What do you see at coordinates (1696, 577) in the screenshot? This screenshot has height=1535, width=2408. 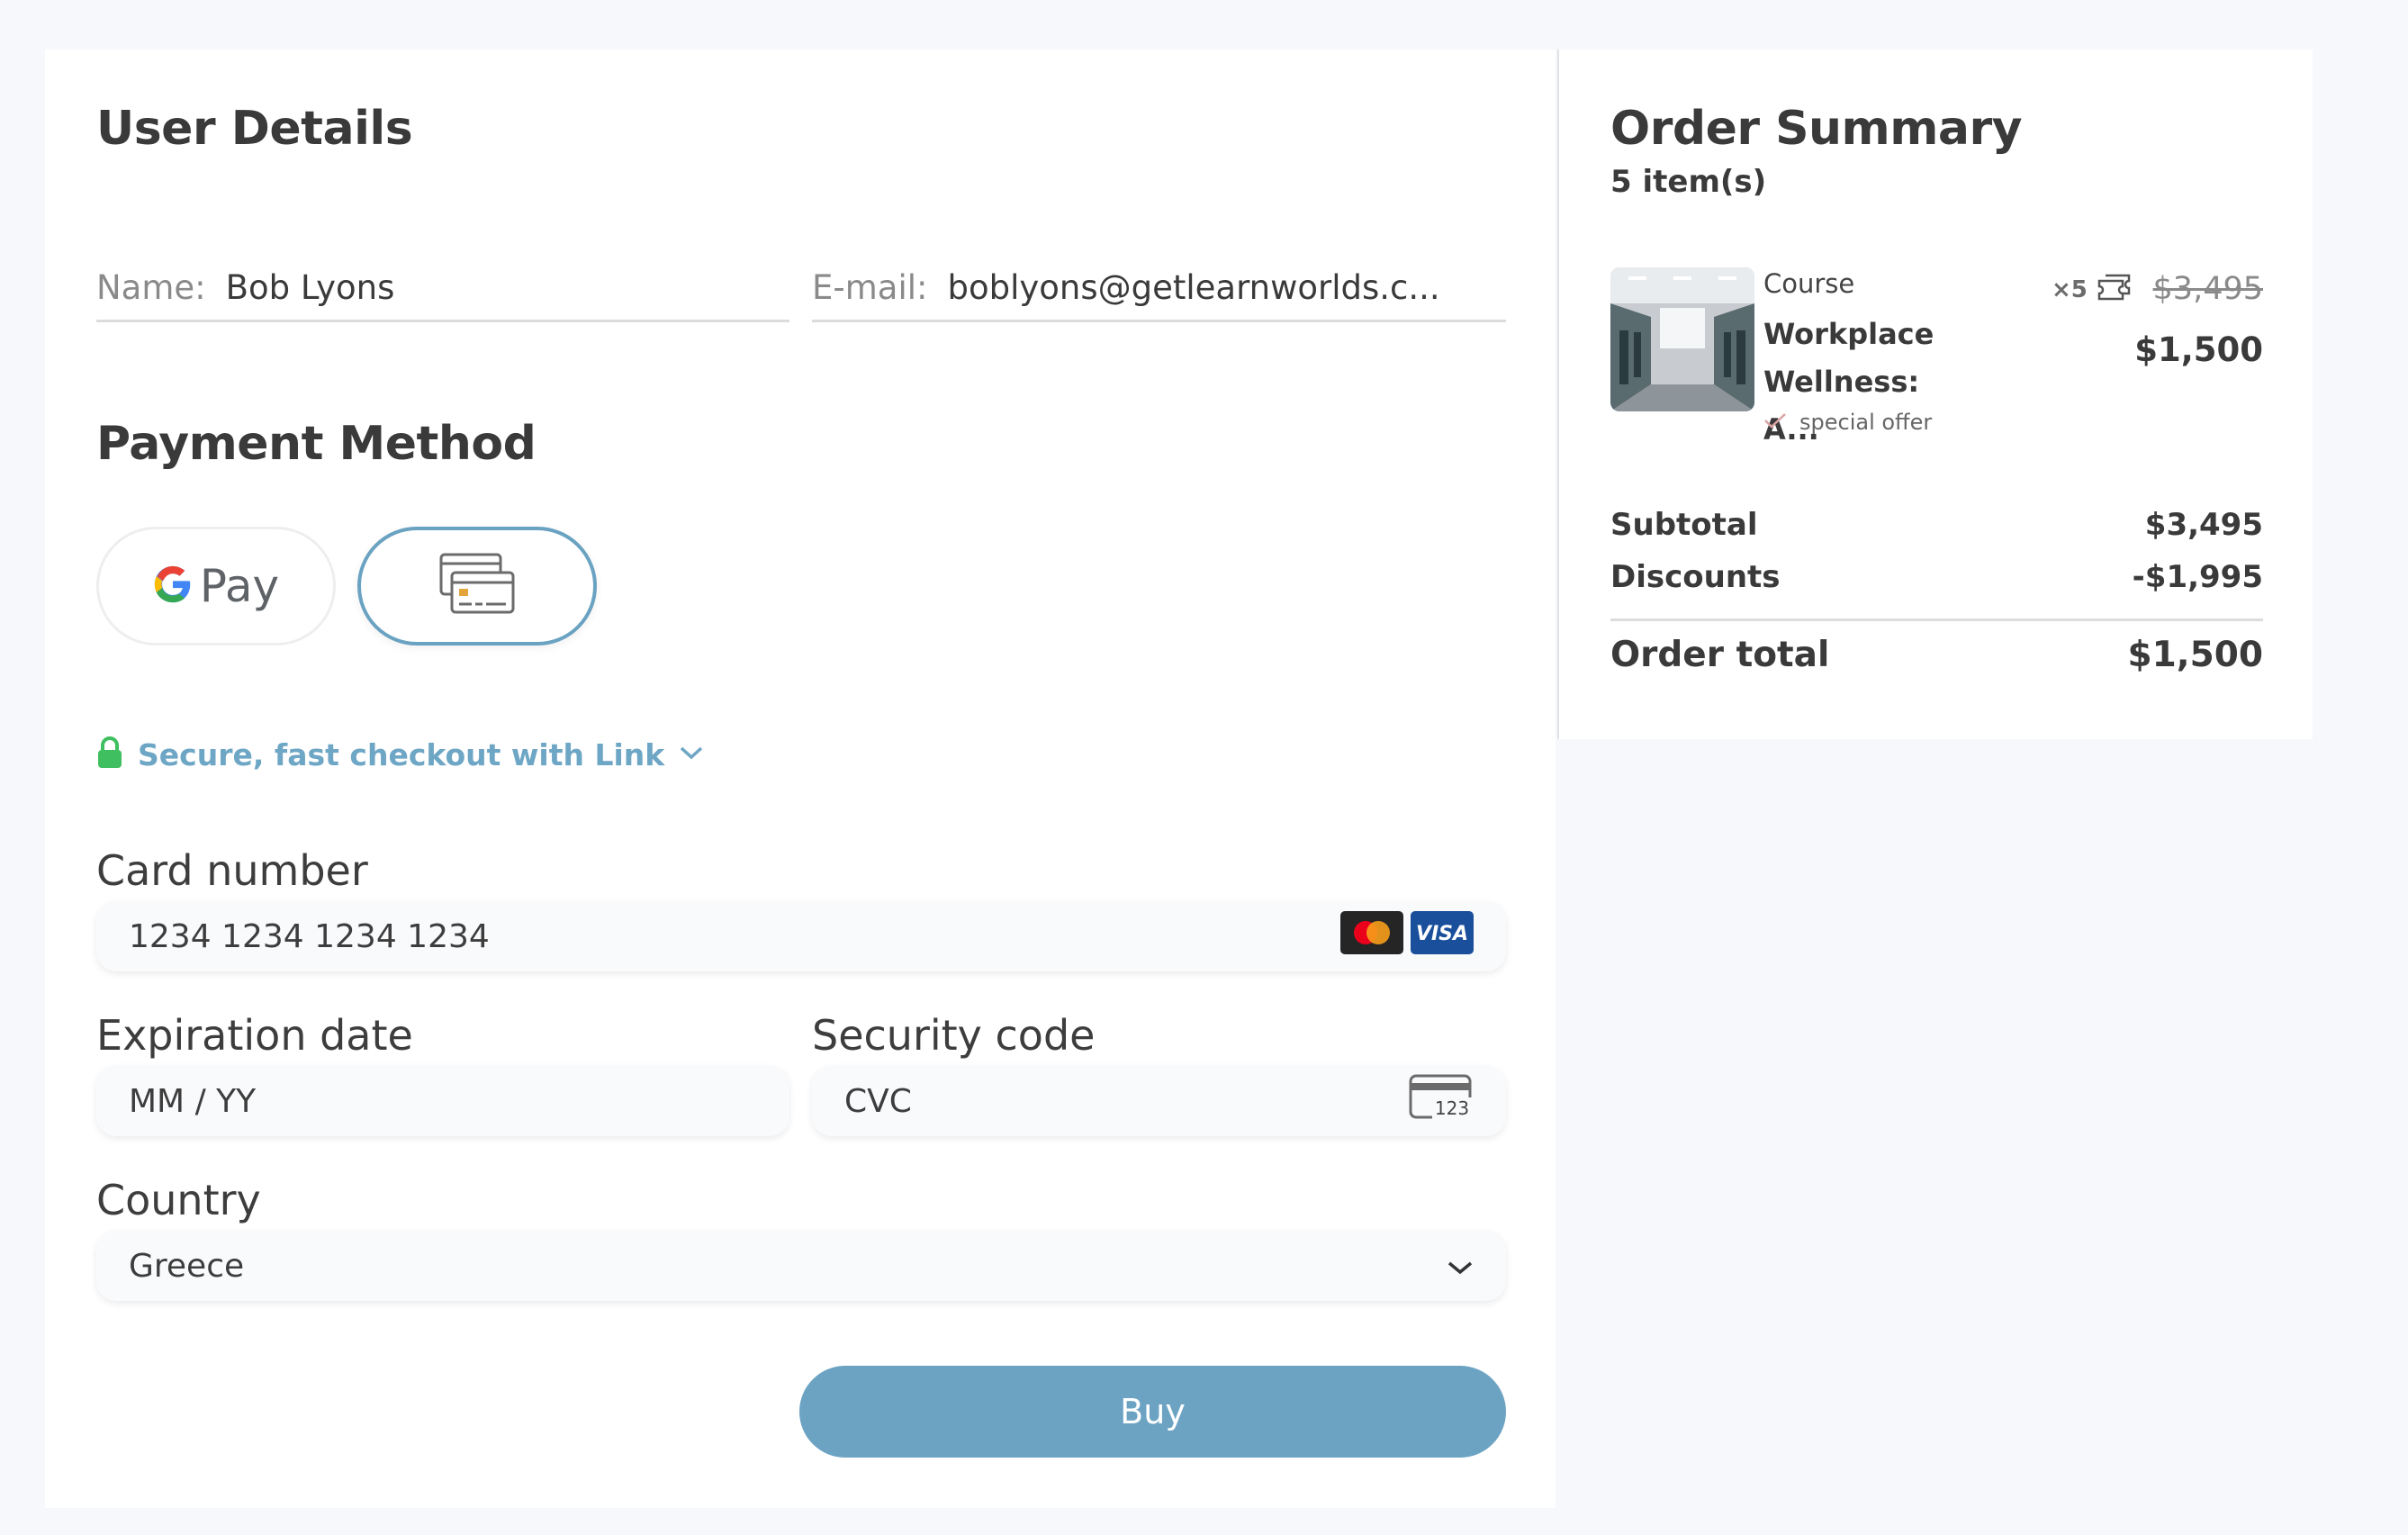 I see `discounts-label: Discounts` at bounding box center [1696, 577].